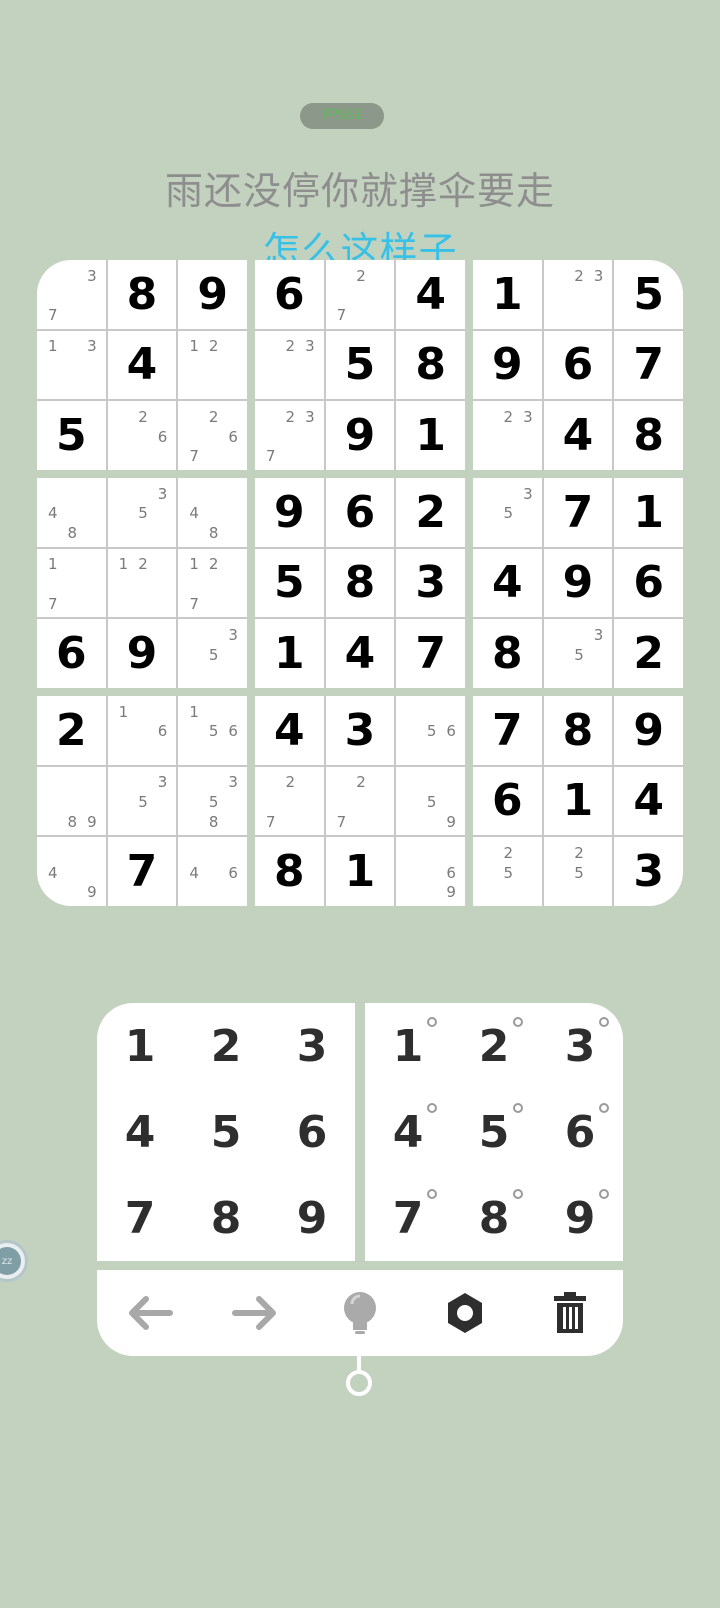 The height and width of the screenshot is (1608, 720). I want to click on sudoku-cell: 37, so click(71, 294).